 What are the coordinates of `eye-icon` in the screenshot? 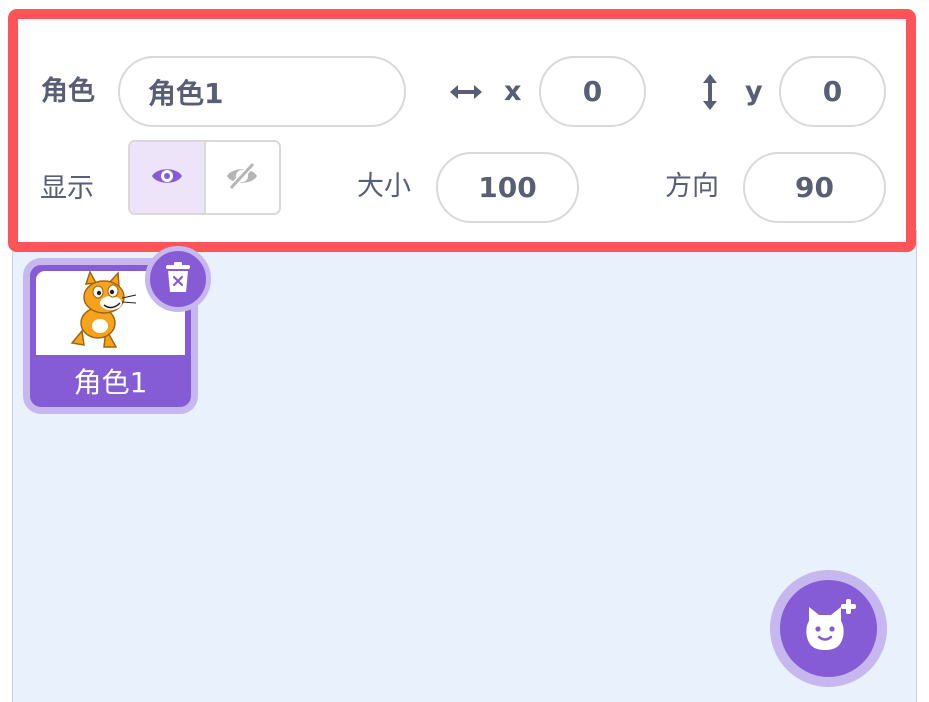 It's located at (167, 178).